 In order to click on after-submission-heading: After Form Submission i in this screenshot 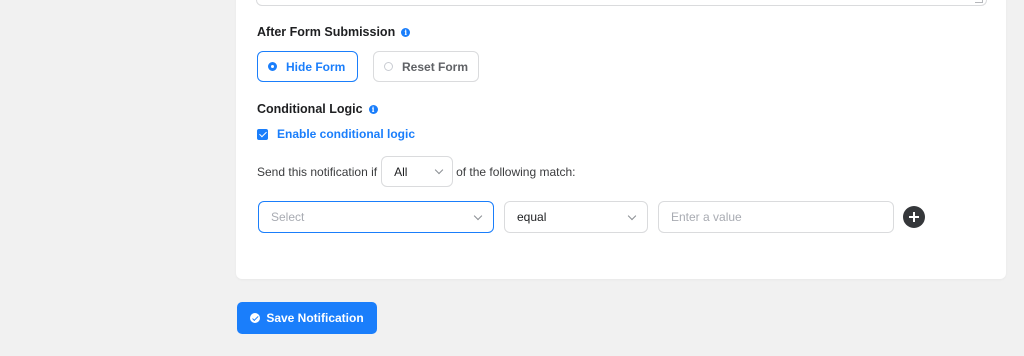, I will do `click(334, 32)`.